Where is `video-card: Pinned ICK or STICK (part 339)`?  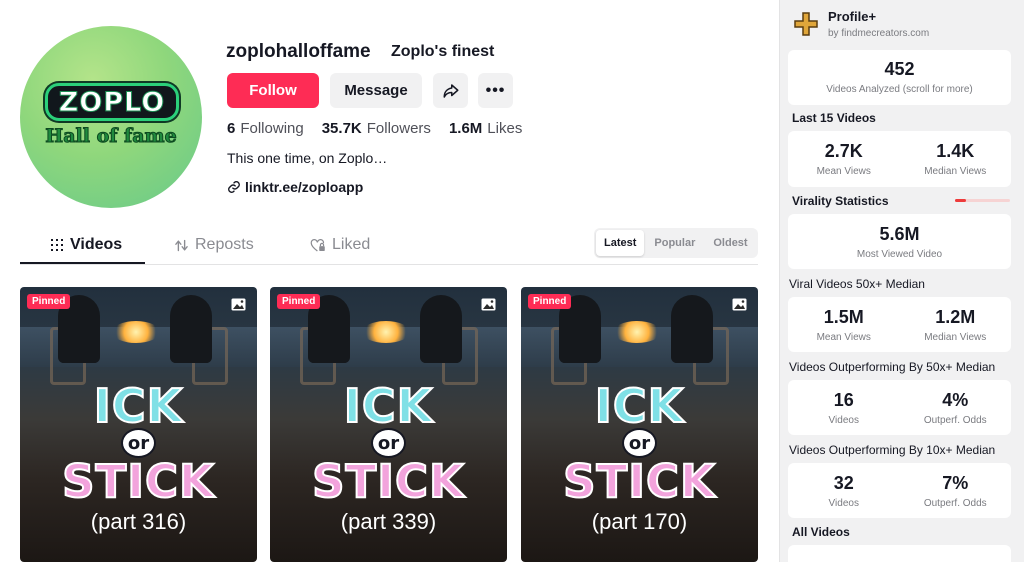 video-card: Pinned ICK or STICK (part 339) is located at coordinates (388, 424).